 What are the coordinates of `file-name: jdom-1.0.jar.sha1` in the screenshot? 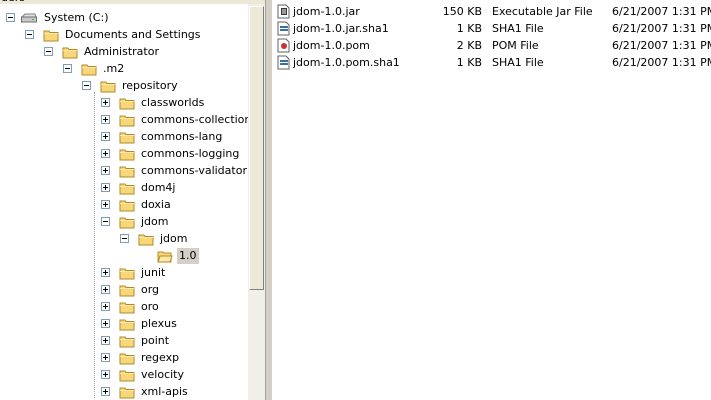 It's located at (341, 28).